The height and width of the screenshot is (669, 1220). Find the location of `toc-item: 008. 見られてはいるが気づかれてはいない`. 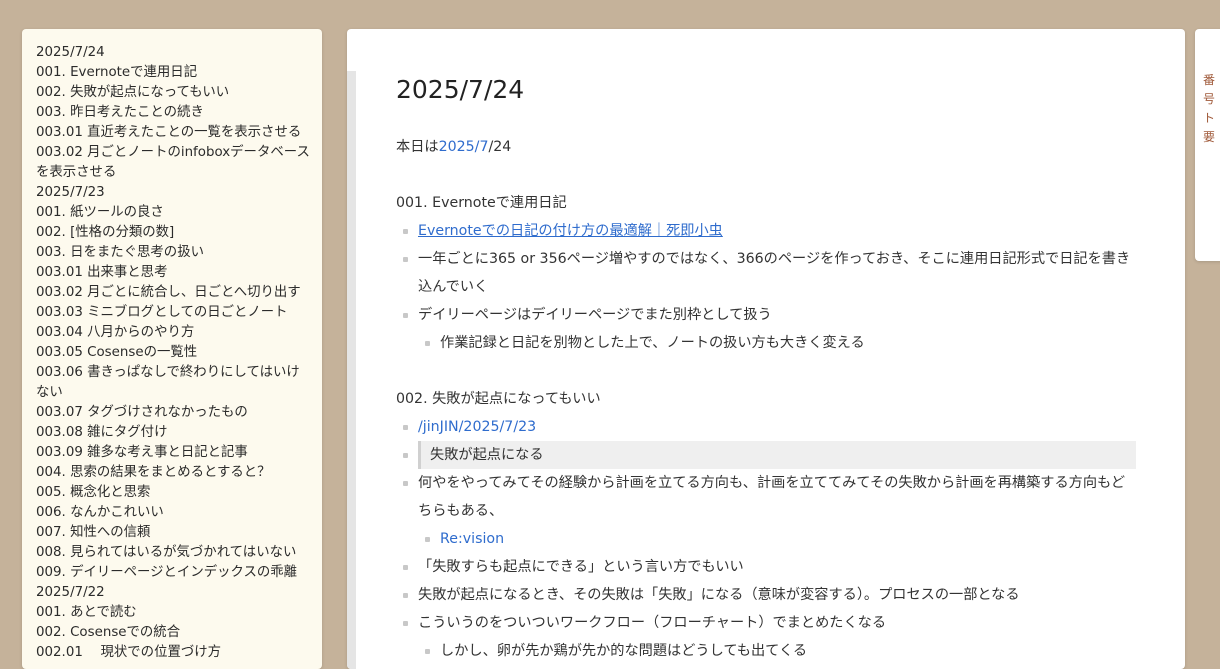

toc-item: 008. 見られてはいるが気づかれてはいない is located at coordinates (179, 553).